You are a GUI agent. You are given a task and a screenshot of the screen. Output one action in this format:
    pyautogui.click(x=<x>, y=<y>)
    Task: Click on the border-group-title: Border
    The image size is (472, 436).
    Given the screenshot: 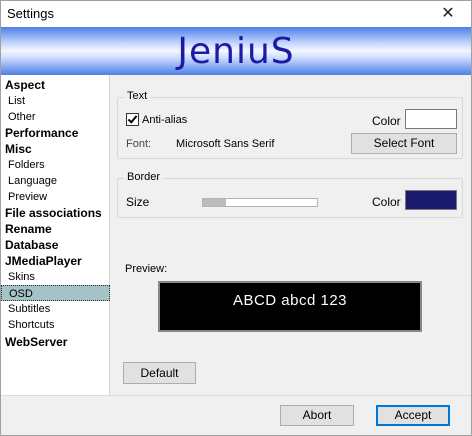 What is the action you would take?
    pyautogui.click(x=144, y=177)
    